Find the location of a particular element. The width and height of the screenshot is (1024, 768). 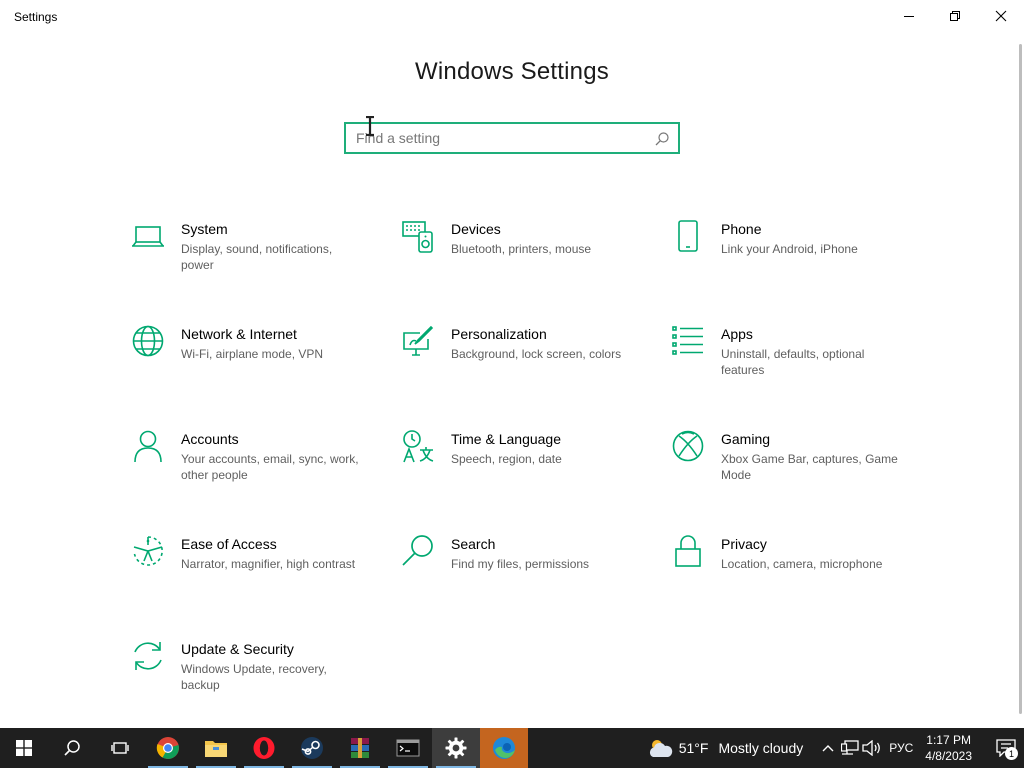

category-name: Personalization is located at coordinates (499, 334).